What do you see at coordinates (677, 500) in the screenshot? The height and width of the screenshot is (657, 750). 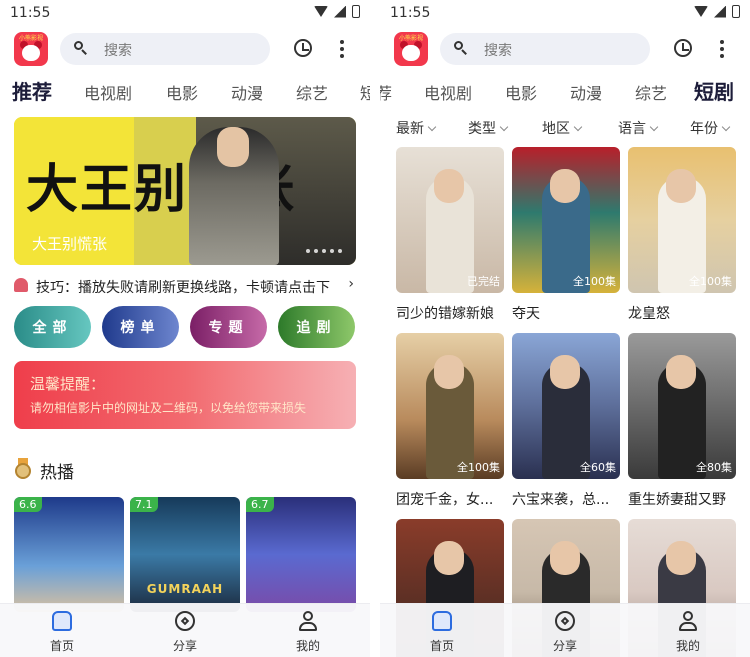 I see `drama-title: 重生娇妻甜又野` at bounding box center [677, 500].